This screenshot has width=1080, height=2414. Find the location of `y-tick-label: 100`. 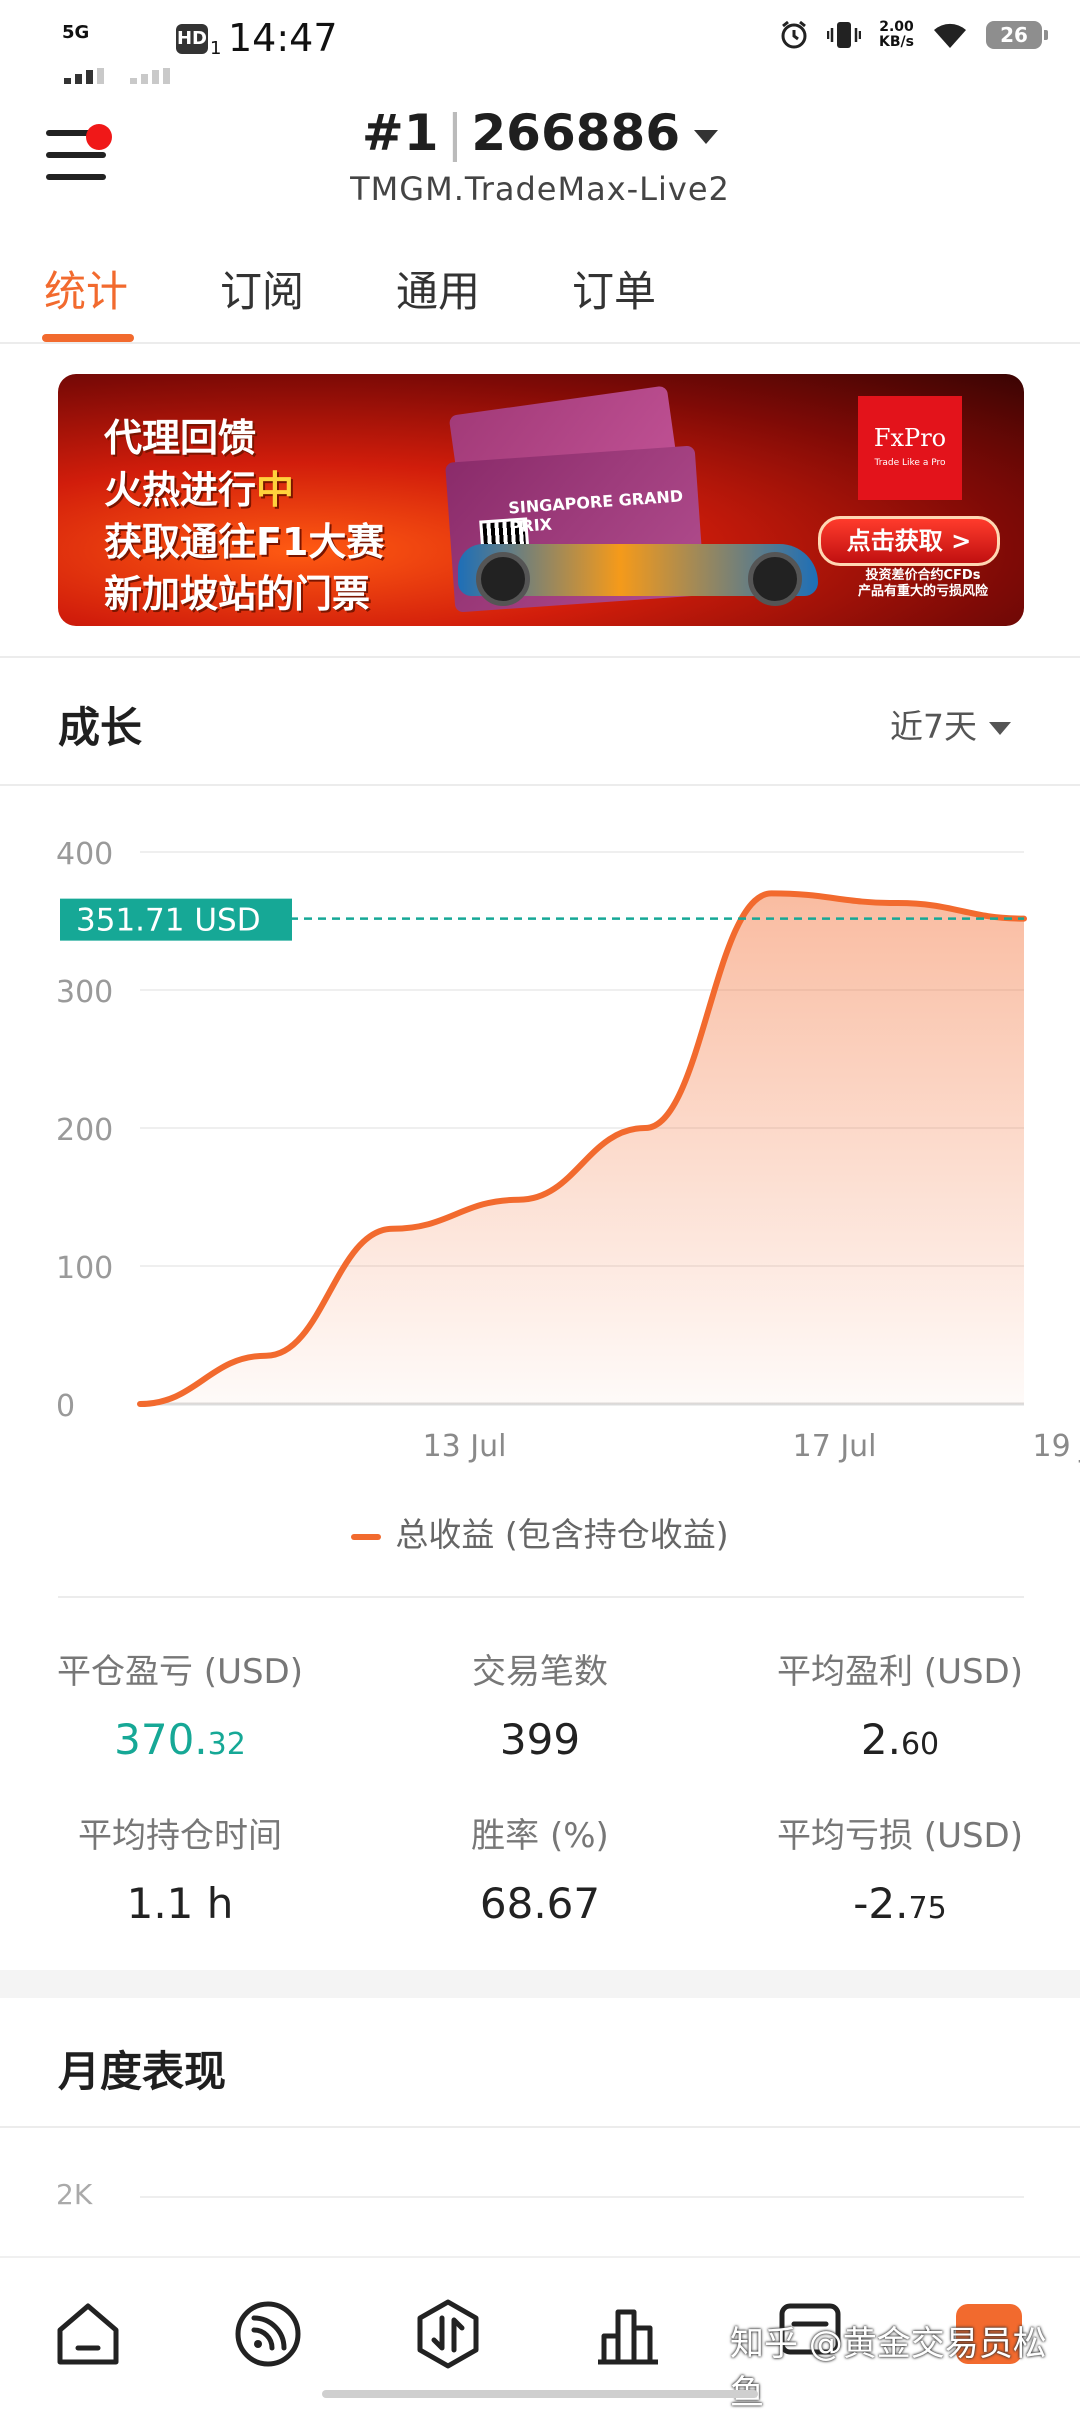

y-tick-label: 100 is located at coordinates (84, 1268).